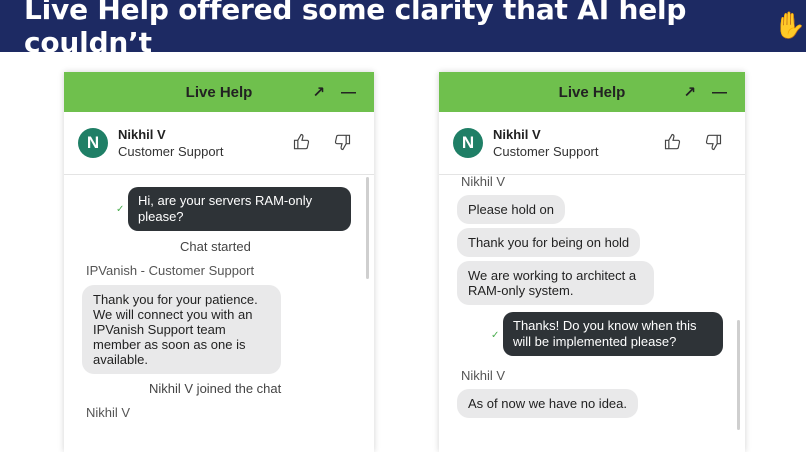 The width and height of the screenshot is (806, 452). I want to click on sender-name: IPVanish - Customer Support, so click(170, 270).